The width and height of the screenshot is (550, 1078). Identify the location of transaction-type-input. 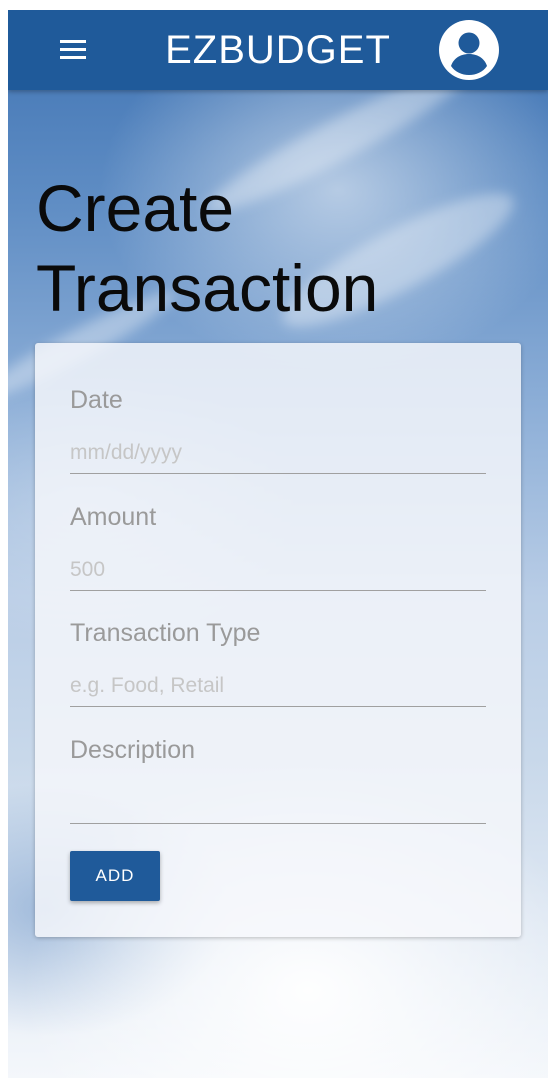
(278, 686).